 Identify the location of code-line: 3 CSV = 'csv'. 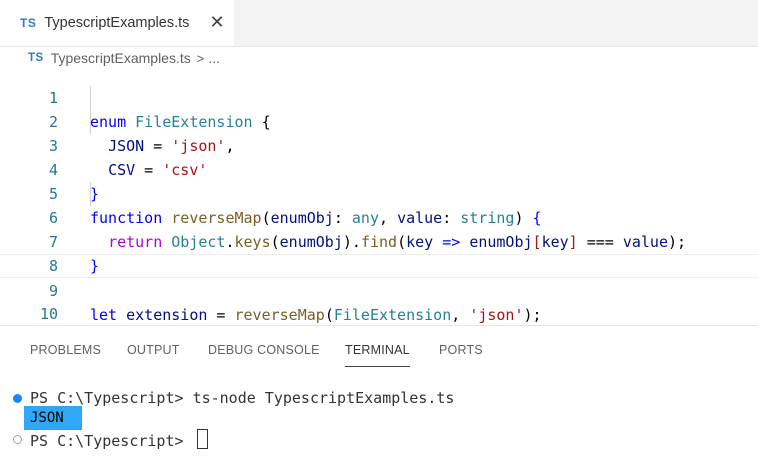
(379, 144).